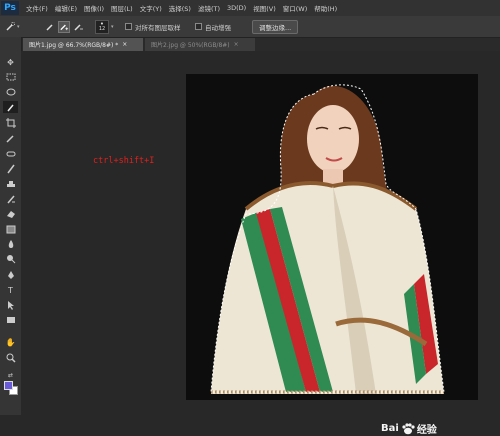  I want to click on crop-tool-icon, so click(10, 123).